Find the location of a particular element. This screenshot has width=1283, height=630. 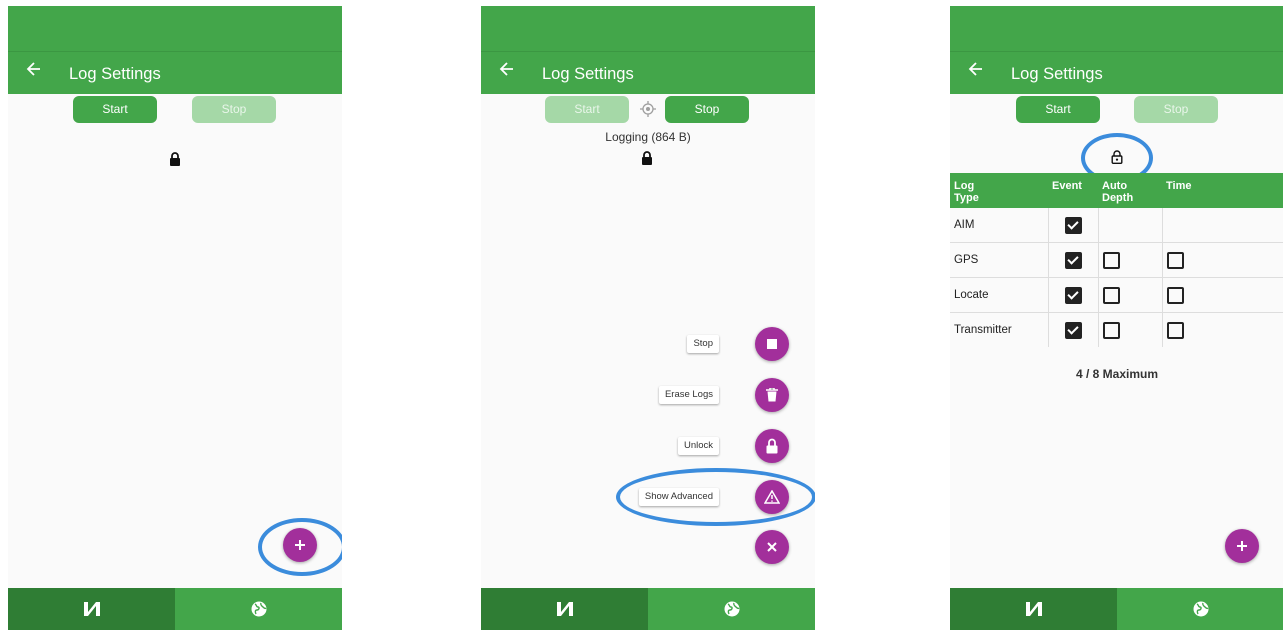

log-type-cell: Transmitter is located at coordinates (999, 329).